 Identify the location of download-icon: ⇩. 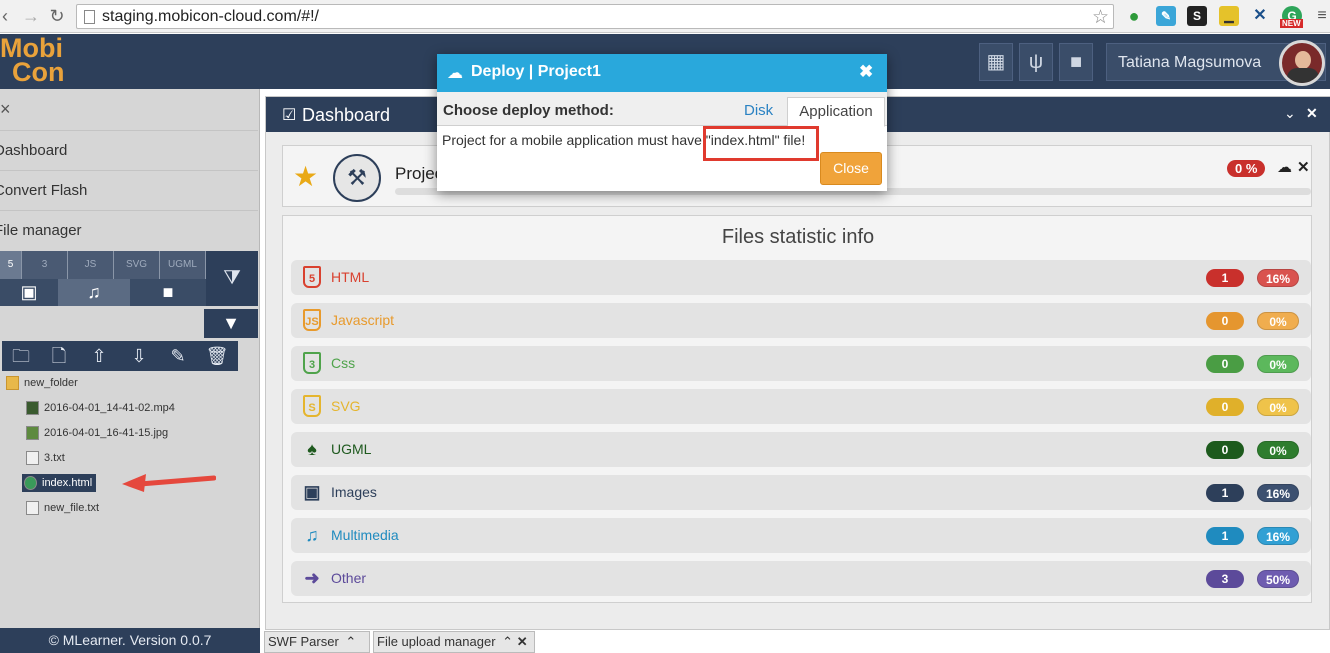
(139, 356).